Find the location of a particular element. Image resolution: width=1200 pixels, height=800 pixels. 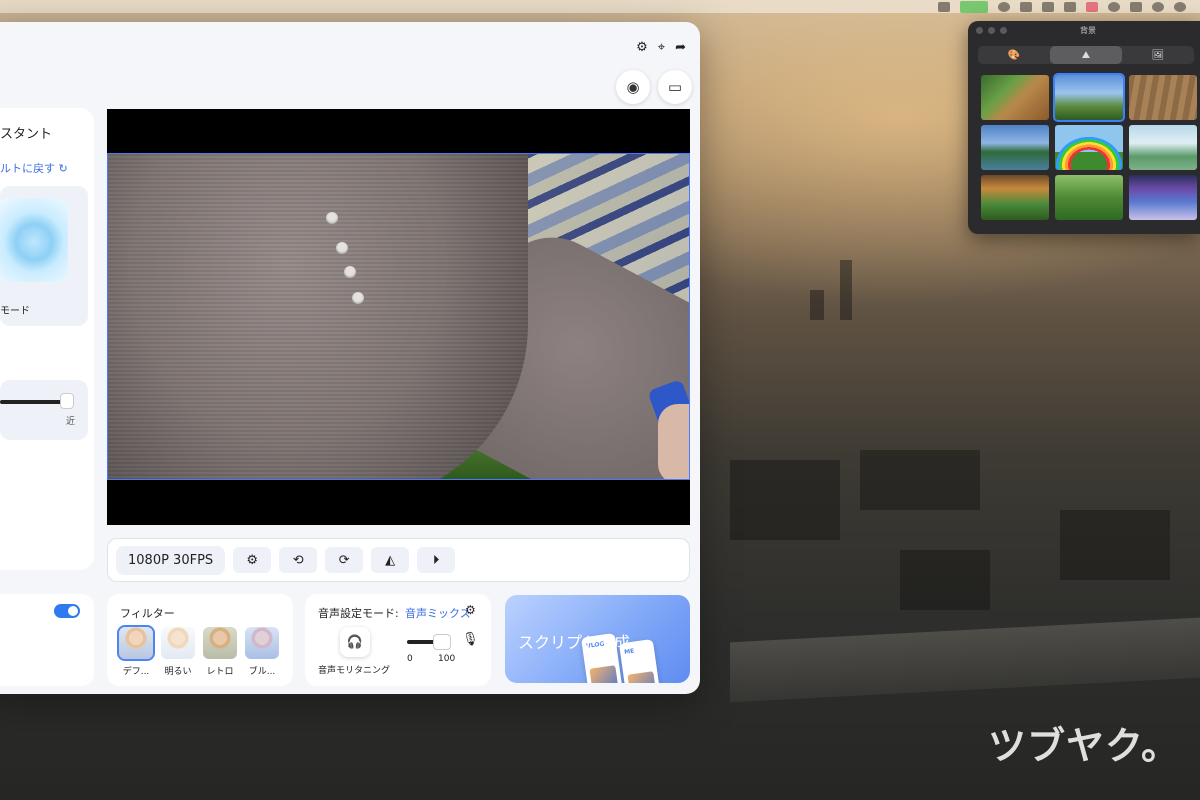

note-icon is located at coordinates (1136, 6).